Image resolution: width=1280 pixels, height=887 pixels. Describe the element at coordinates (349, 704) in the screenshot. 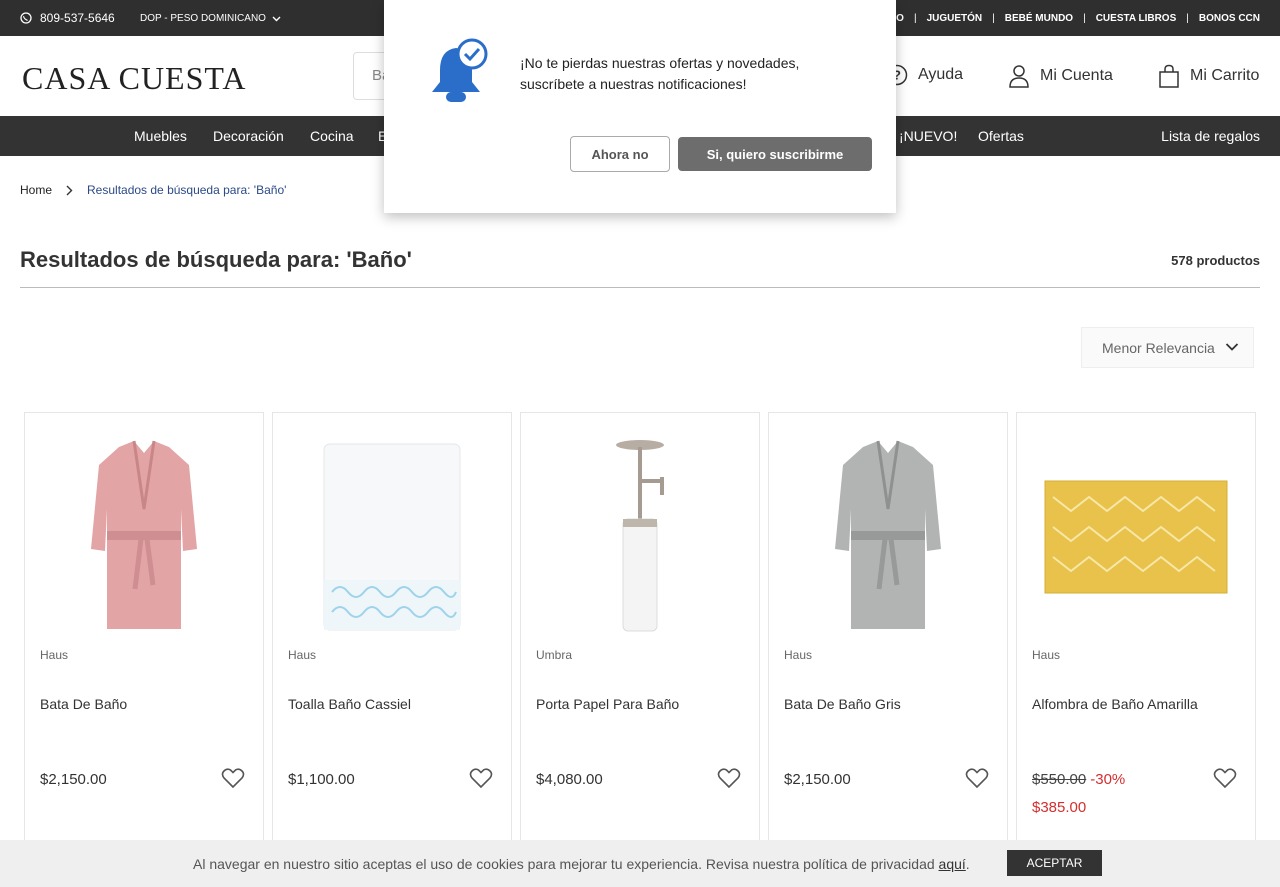

I see `product-name: Toalla Baño Cassiel` at that location.